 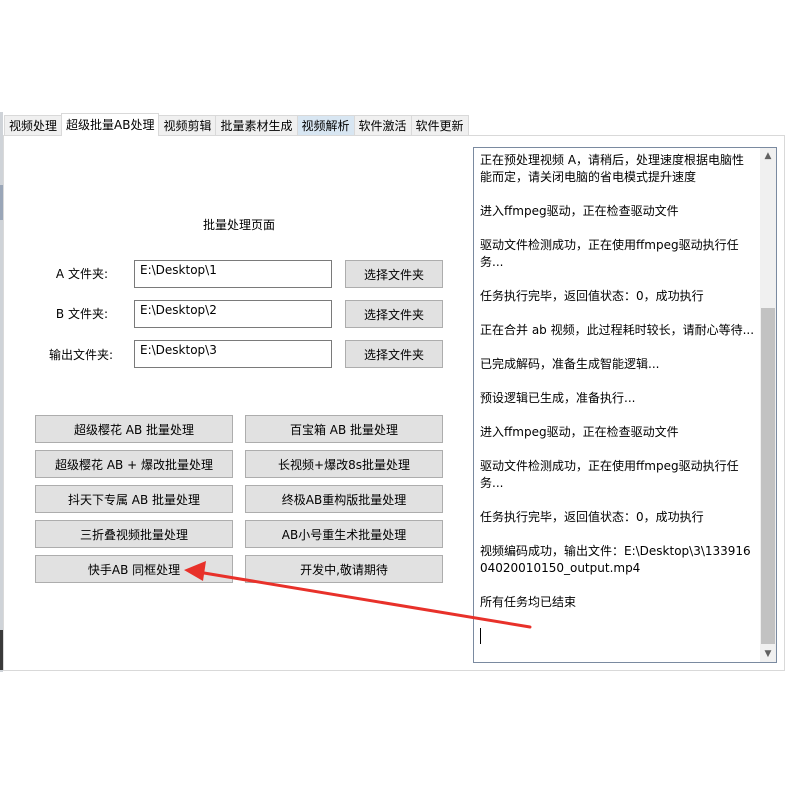 What do you see at coordinates (195, 571) in the screenshot?
I see `annotation-arrow-head` at bounding box center [195, 571].